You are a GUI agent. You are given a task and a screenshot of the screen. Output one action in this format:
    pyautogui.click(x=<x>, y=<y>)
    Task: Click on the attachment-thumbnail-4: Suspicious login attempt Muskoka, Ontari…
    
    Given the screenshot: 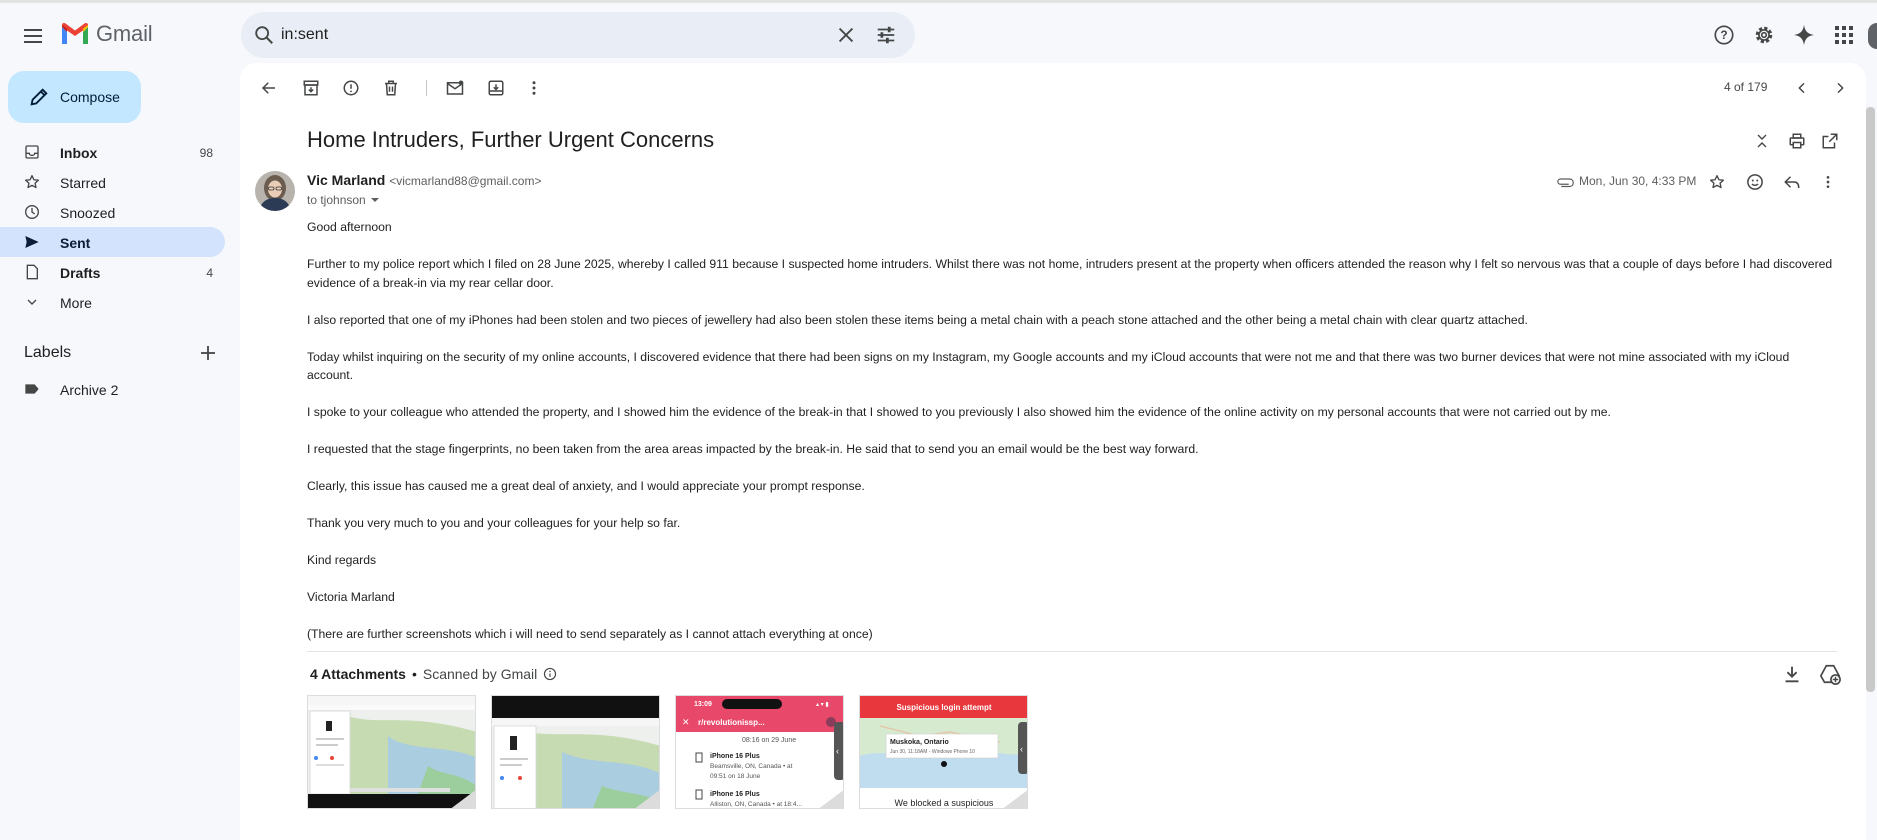 What is the action you would take?
    pyautogui.click(x=943, y=752)
    